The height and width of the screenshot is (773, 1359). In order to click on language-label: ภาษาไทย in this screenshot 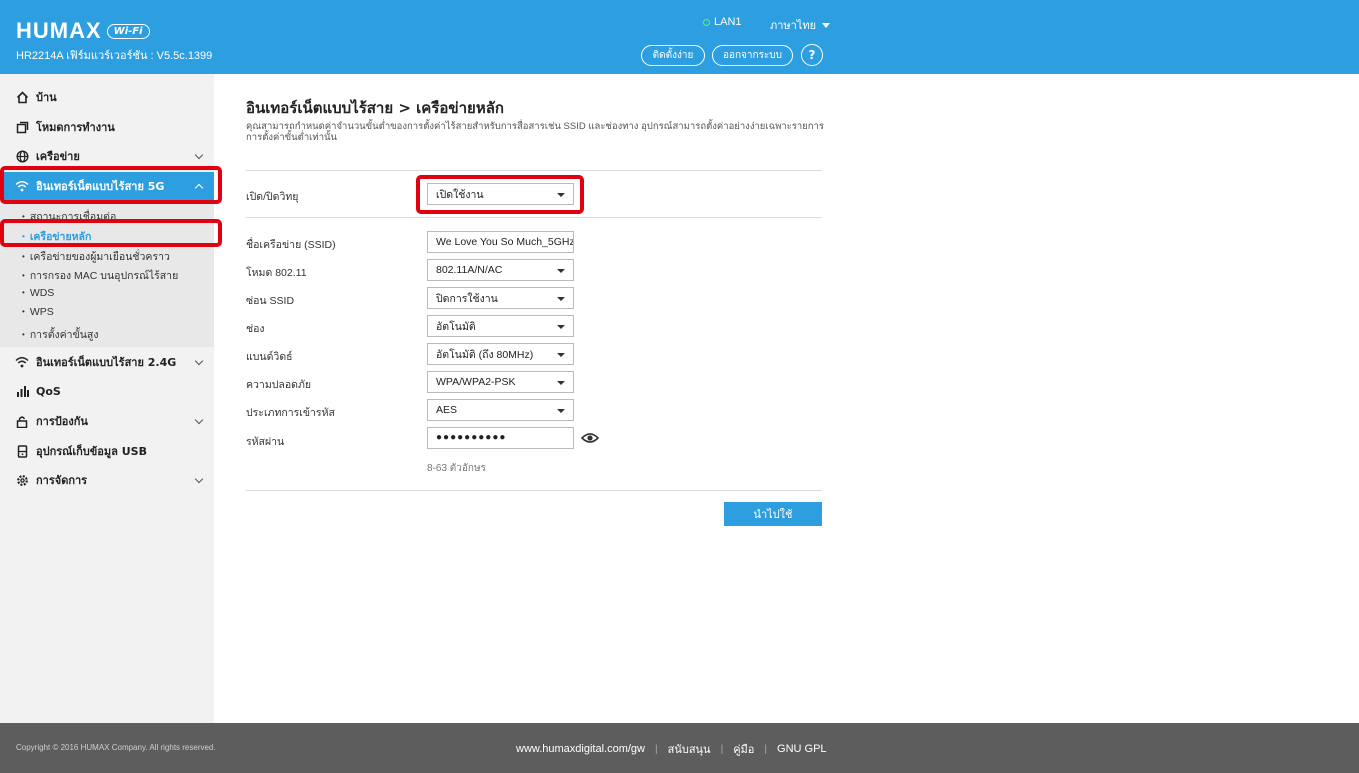, I will do `click(793, 26)`.